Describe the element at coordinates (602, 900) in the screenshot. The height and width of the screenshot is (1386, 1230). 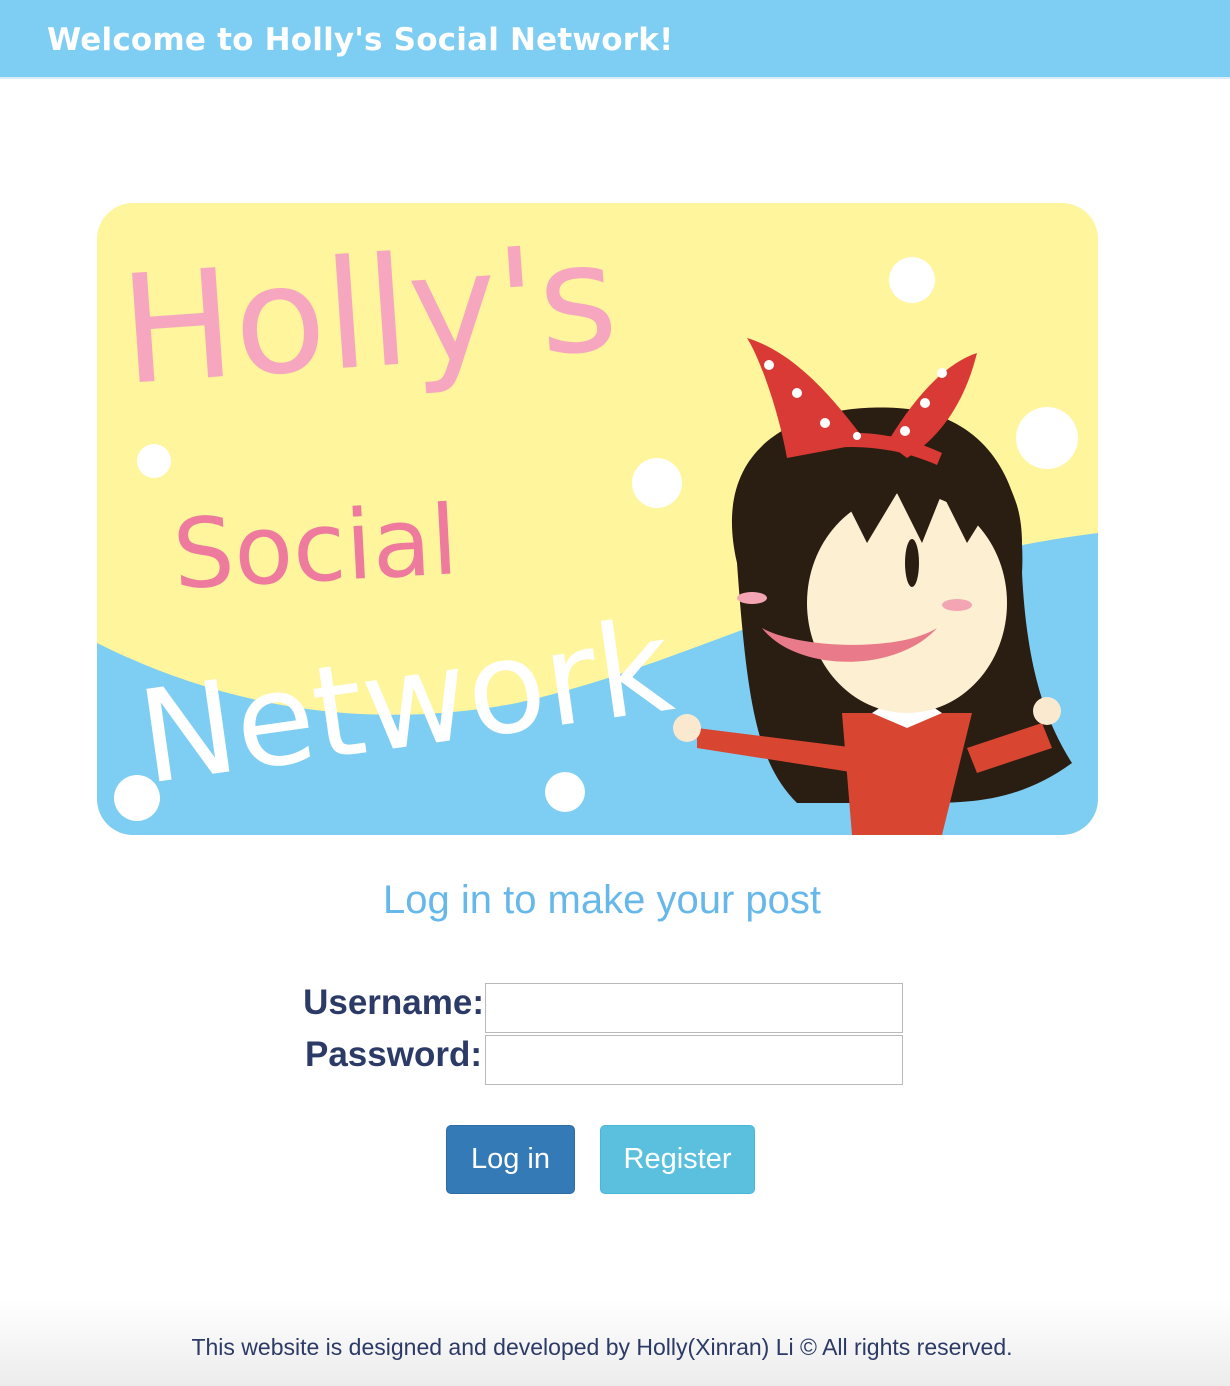
I see `login-heading: Log in to make your post` at that location.